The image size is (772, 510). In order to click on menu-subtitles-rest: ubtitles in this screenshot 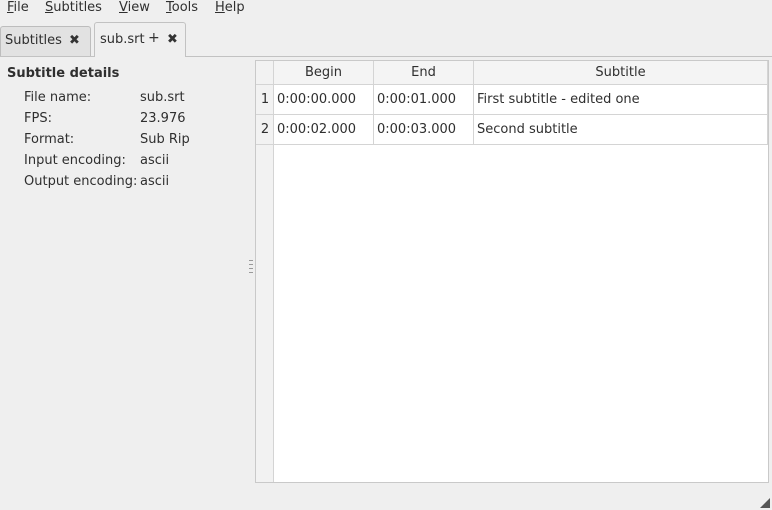, I will do `click(77, 7)`.